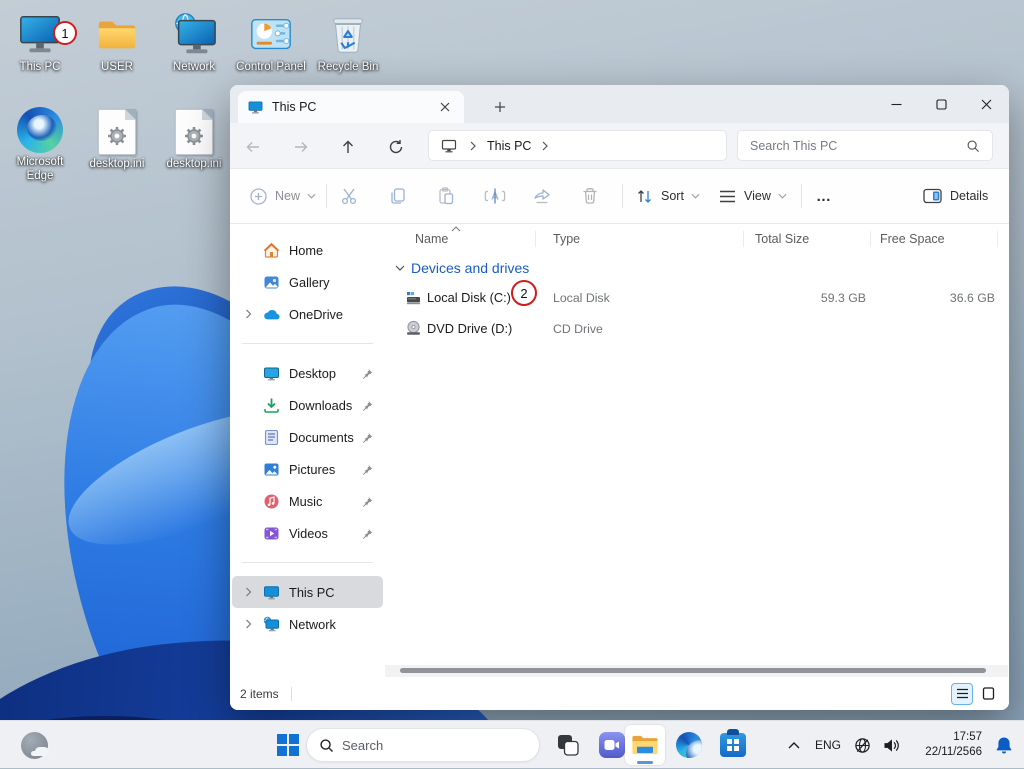 The image size is (1024, 769). Describe the element at coordinates (271, 624) in the screenshot. I see `network-location-icon` at that location.